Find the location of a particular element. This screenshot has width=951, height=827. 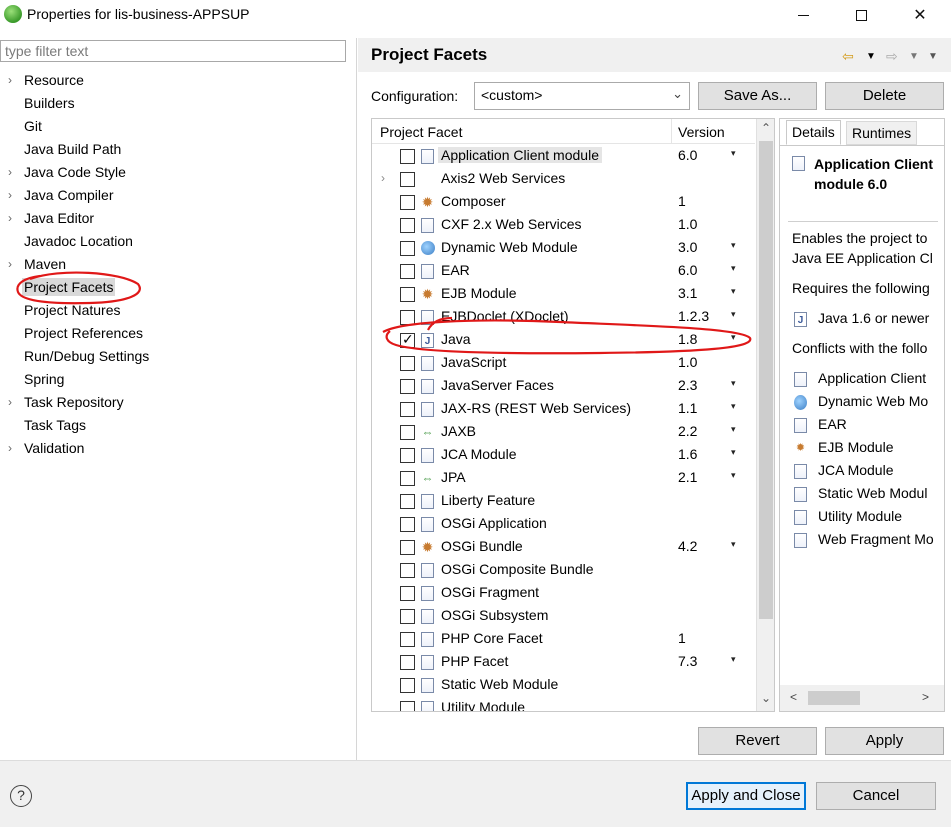

scroll-down-icon: ⌄ is located at coordinates (766, 698).